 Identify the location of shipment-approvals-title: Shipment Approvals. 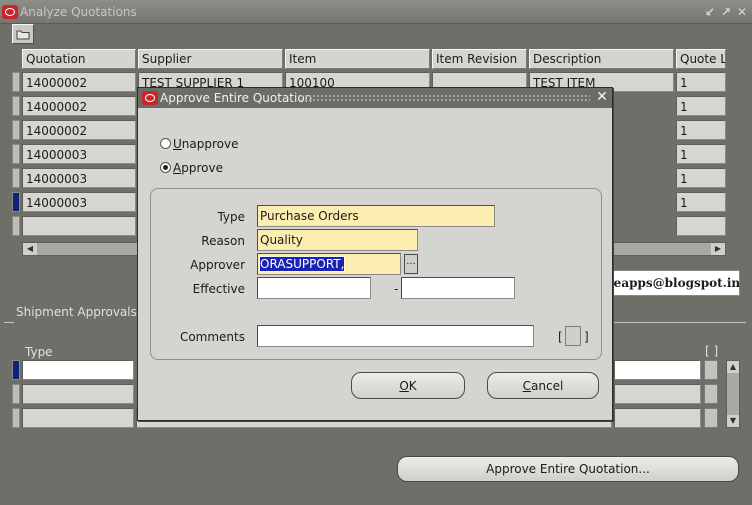
(76, 312).